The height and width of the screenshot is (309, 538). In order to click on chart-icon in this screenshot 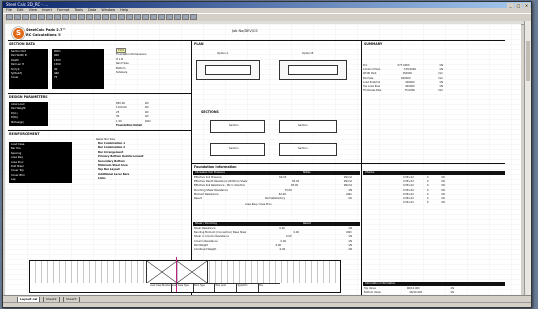, I will do `click(105, 17)`.